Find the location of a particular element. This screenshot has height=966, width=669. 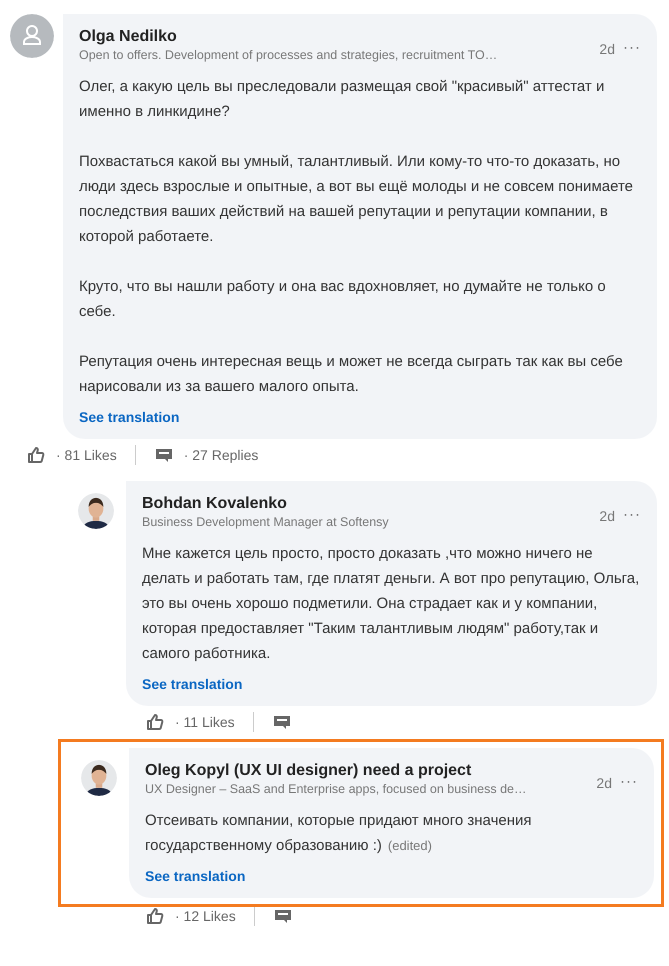

author-name: Bohdan Kovalenko is located at coordinates (367, 504).